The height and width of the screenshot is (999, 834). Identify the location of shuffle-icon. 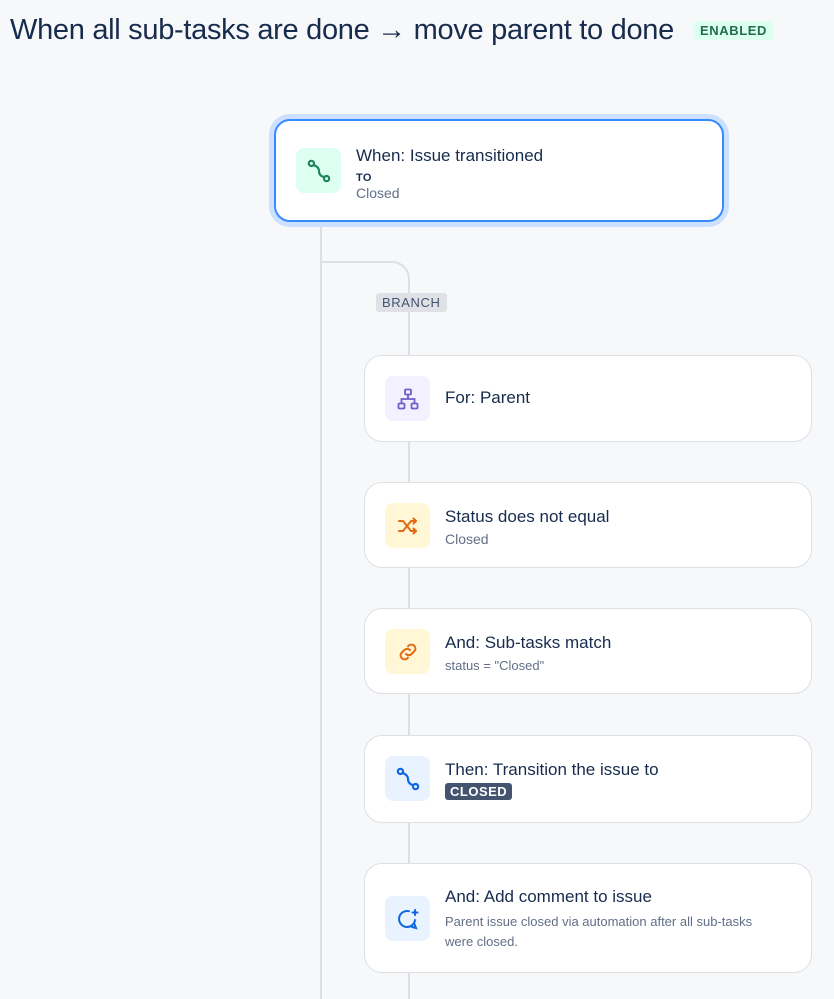
(407, 525).